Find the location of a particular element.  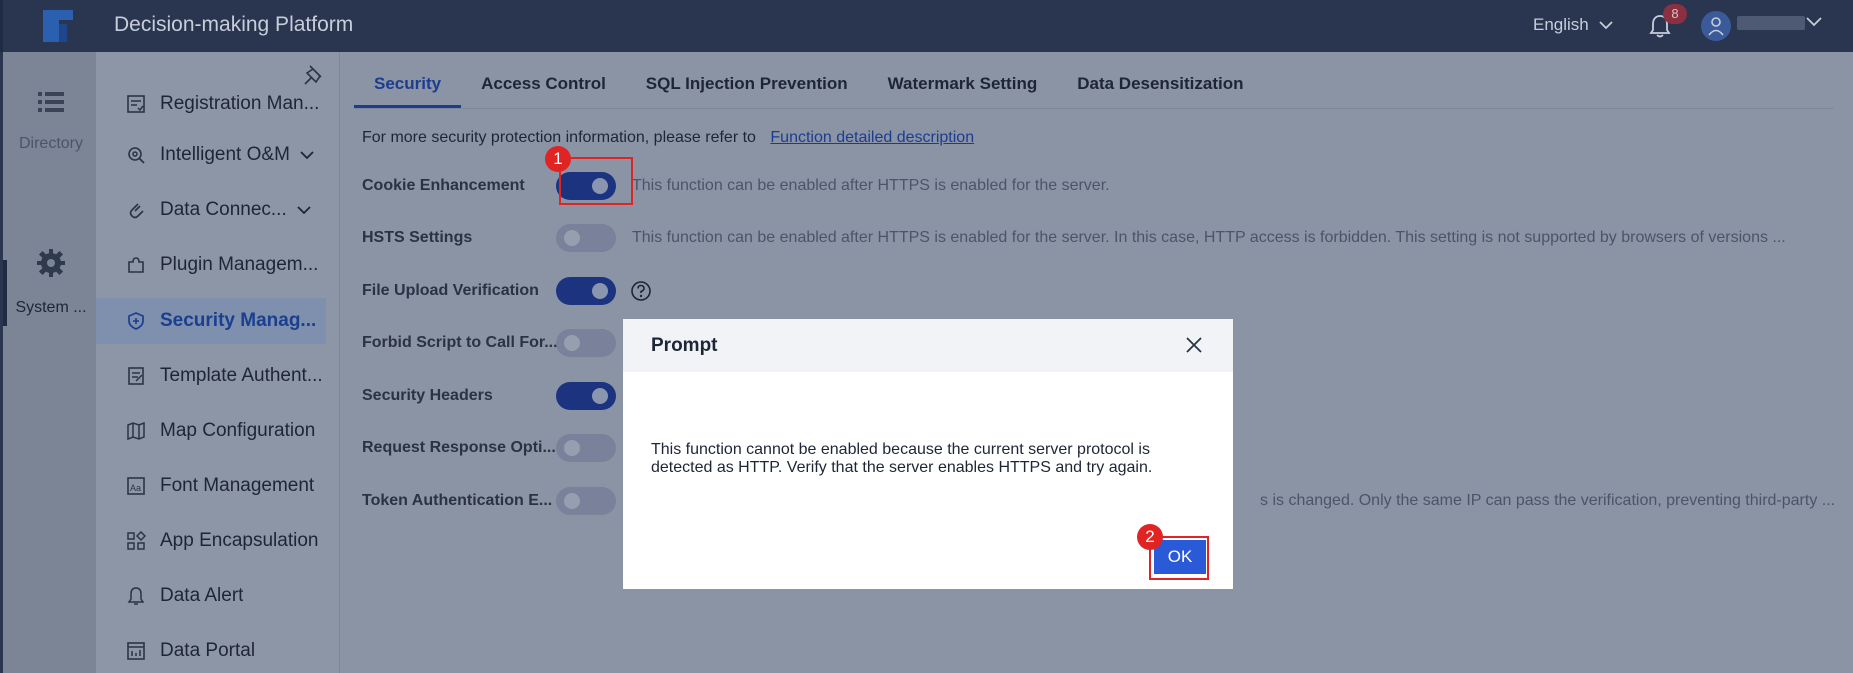

sidebar-item-label: Map Configuration is located at coordinates (238, 430).